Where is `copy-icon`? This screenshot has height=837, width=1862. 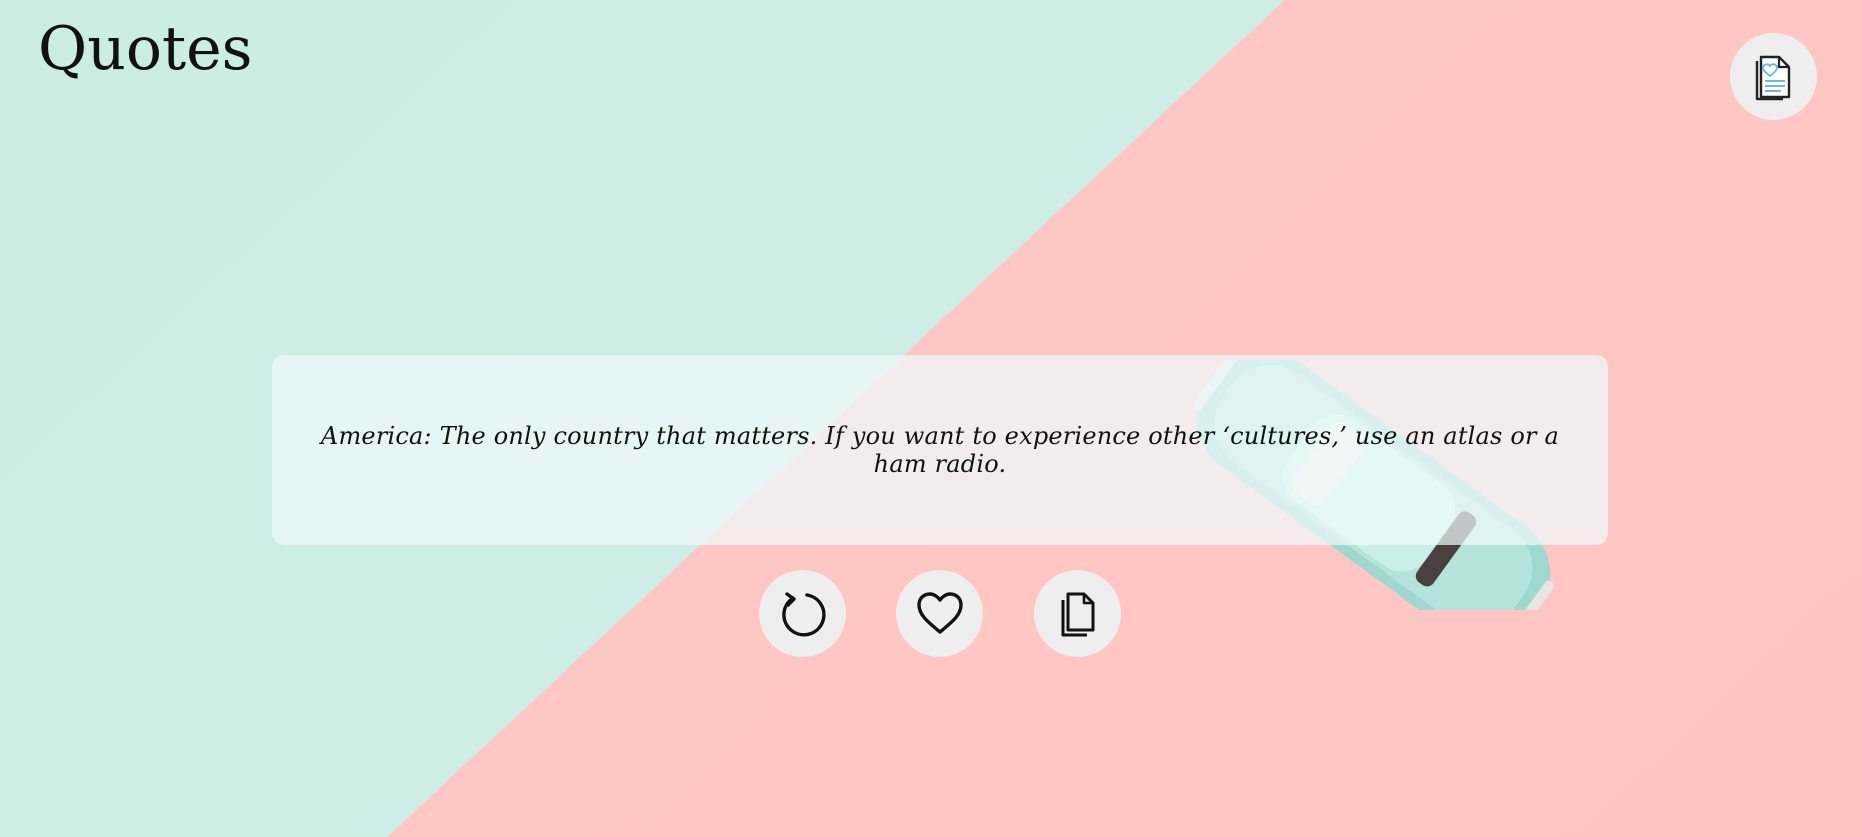
copy-icon is located at coordinates (1077, 614).